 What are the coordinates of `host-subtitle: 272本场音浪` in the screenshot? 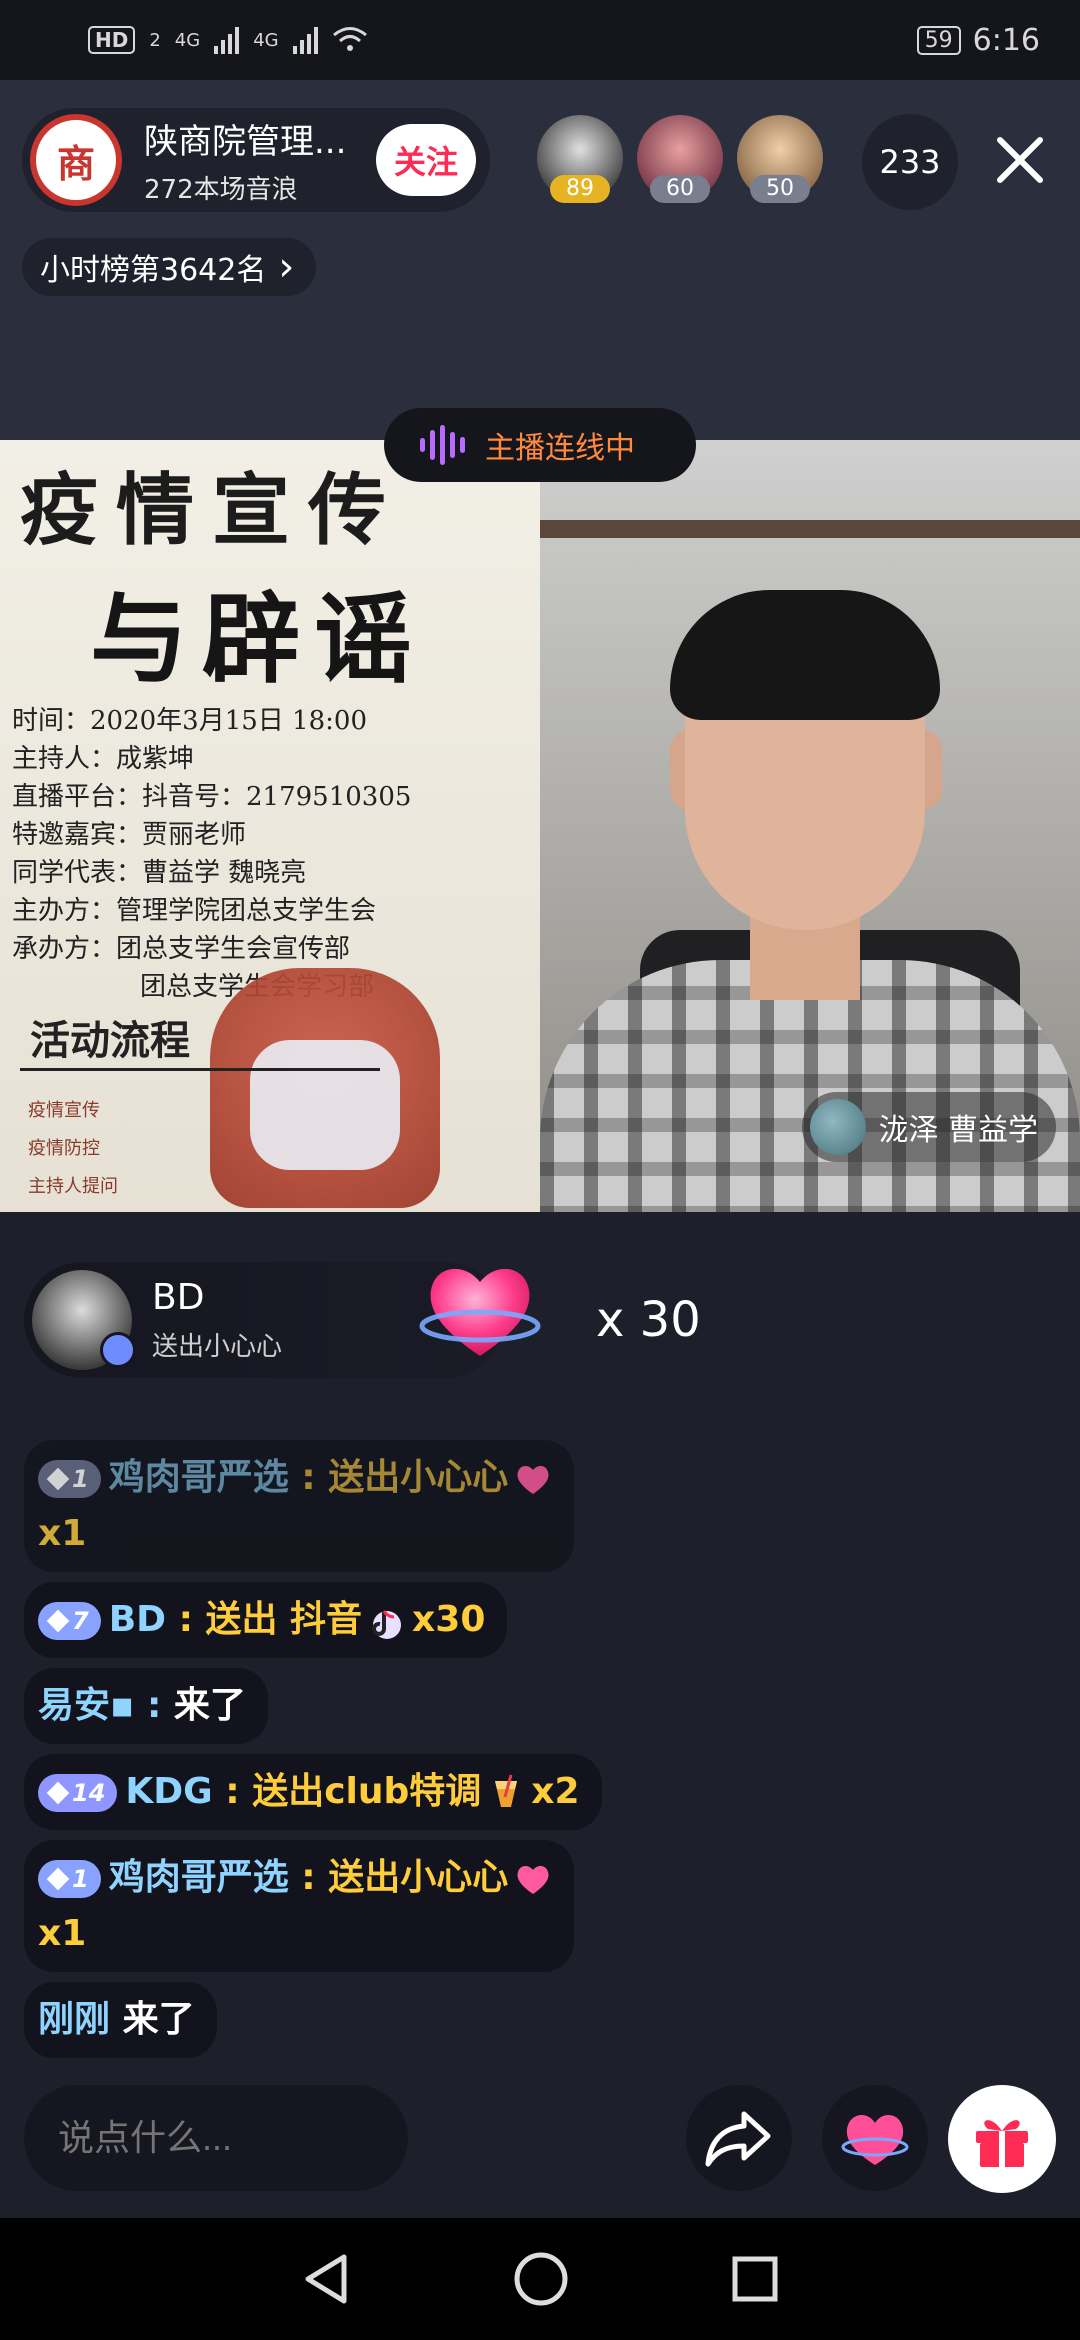 It's located at (221, 190).